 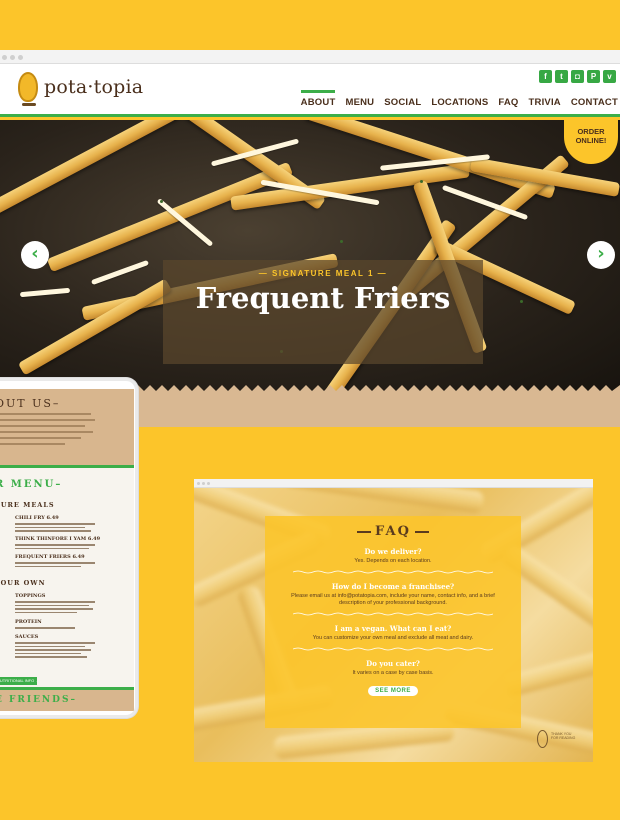 I want to click on tablet-menu-item: FREQUENT FRIERS 6.49, so click(x=55, y=560).